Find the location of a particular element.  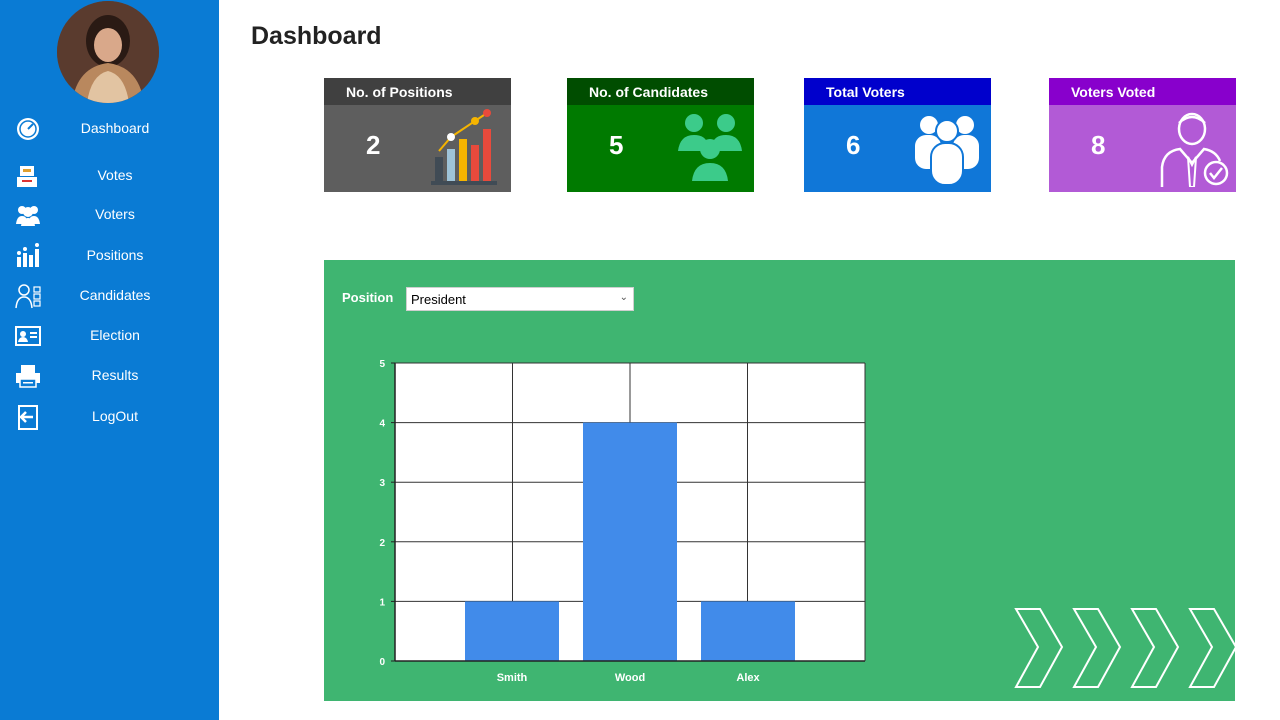

y-tick-label: 1 is located at coordinates (382, 602).